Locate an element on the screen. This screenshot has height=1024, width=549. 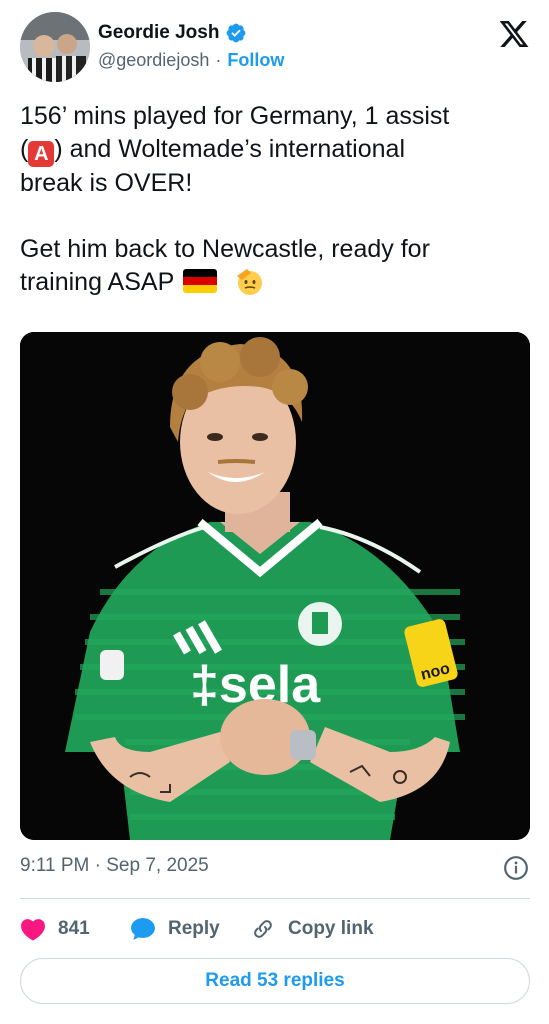
link-icon is located at coordinates (263, 929).